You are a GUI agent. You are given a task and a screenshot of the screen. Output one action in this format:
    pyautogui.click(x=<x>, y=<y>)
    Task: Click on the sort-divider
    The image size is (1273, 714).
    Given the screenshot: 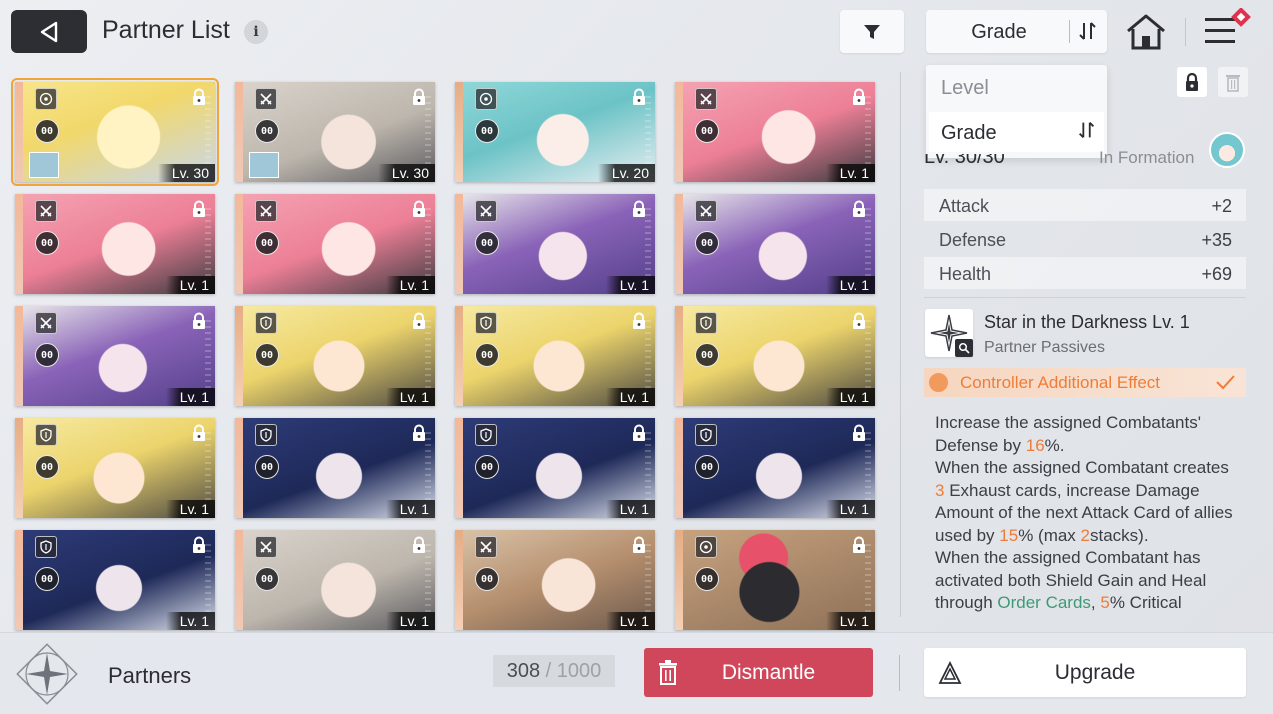 What is the action you would take?
    pyautogui.click(x=1069, y=31)
    